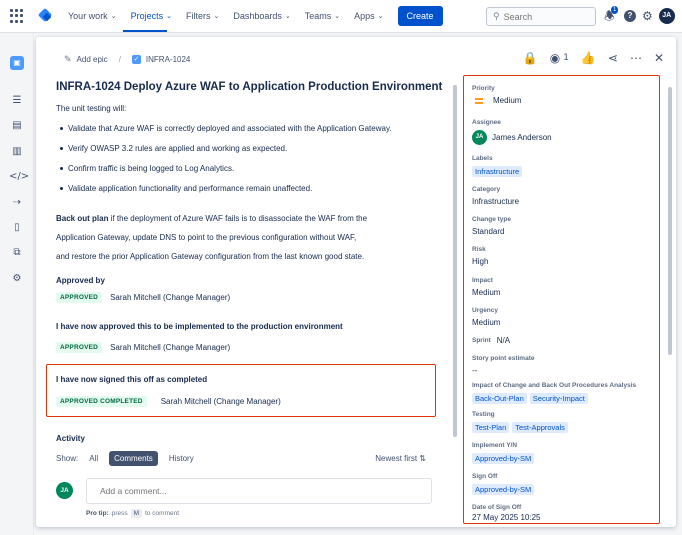 The height and width of the screenshot is (535, 682). What do you see at coordinates (496, 95) in the screenshot?
I see `priority-field: Priority Medium` at bounding box center [496, 95].